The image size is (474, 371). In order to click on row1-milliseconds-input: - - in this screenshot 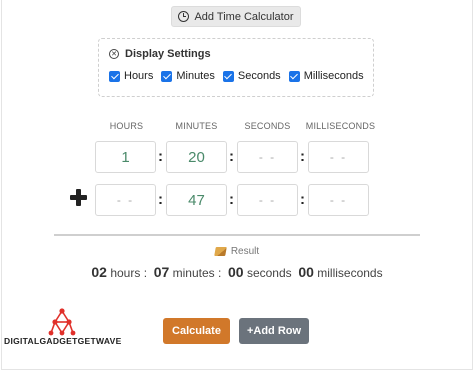, I will do `click(338, 157)`.